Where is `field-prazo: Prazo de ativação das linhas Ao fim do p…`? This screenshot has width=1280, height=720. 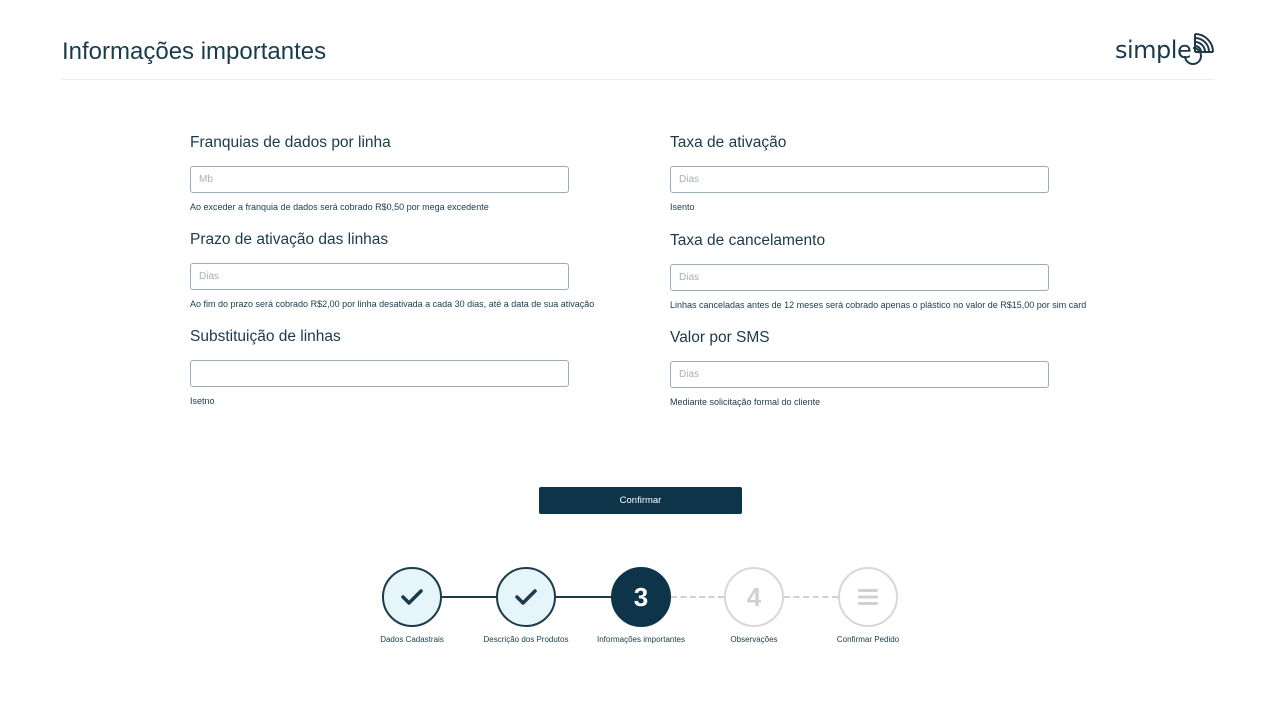 field-prazo: Prazo de ativação das linhas Ao fim do p… is located at coordinates (400, 270).